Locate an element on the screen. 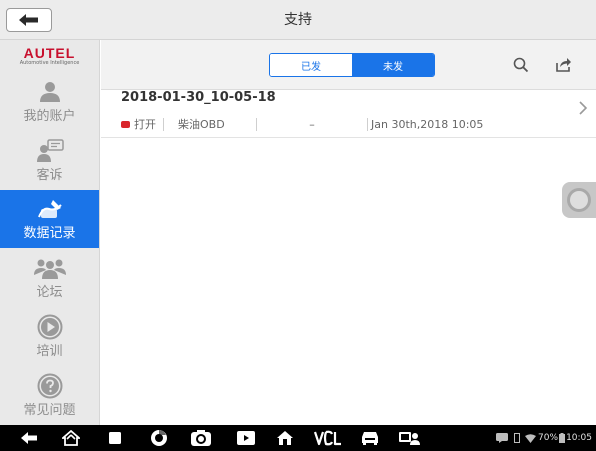  record-date: Jan 30th,2018 10:05 is located at coordinates (427, 124).